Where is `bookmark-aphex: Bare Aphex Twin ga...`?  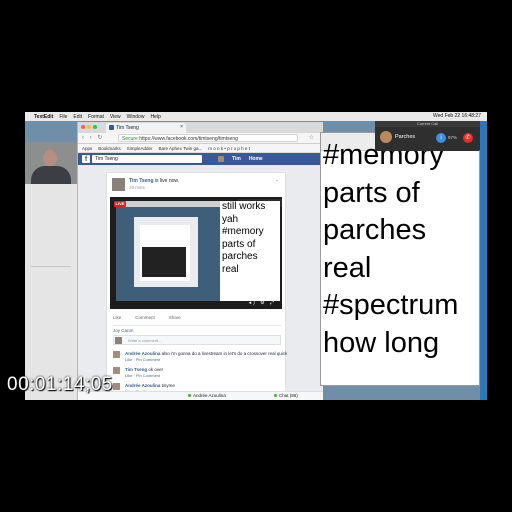 bookmark-aphex: Bare Aphex Twin ga... is located at coordinates (181, 148).